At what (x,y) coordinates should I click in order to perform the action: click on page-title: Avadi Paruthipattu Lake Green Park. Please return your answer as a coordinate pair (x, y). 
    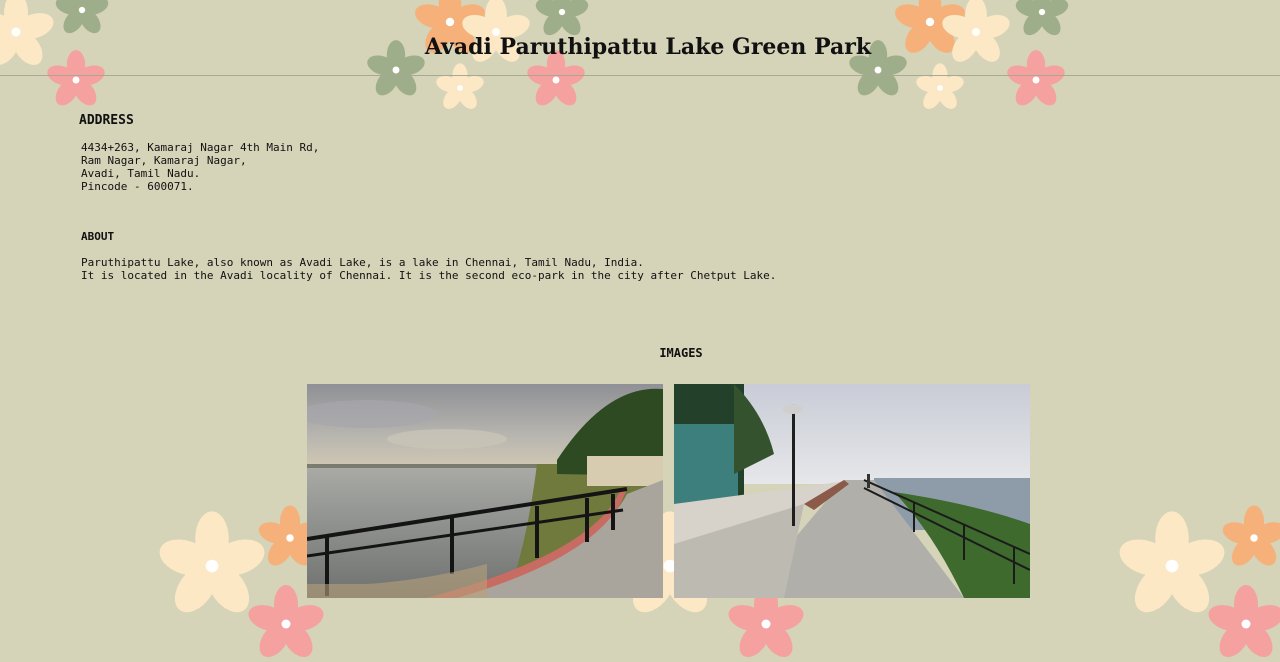
    Looking at the image, I should click on (648, 47).